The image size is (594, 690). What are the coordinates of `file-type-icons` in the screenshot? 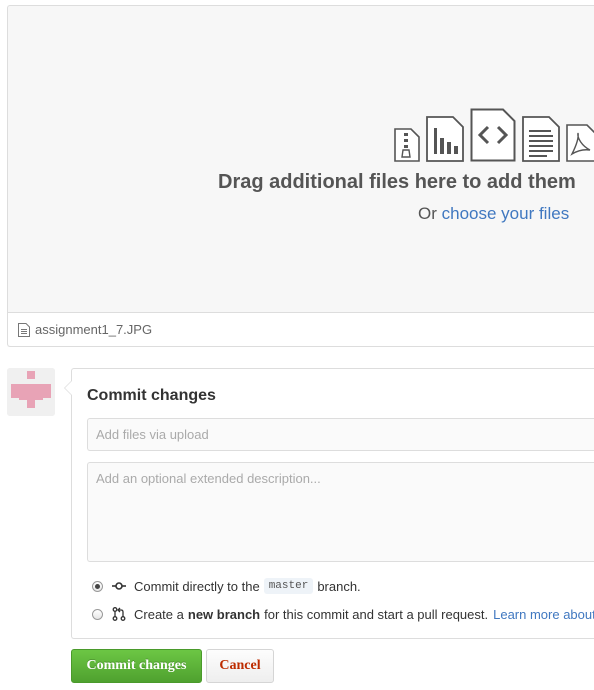 It's located at (494, 135).